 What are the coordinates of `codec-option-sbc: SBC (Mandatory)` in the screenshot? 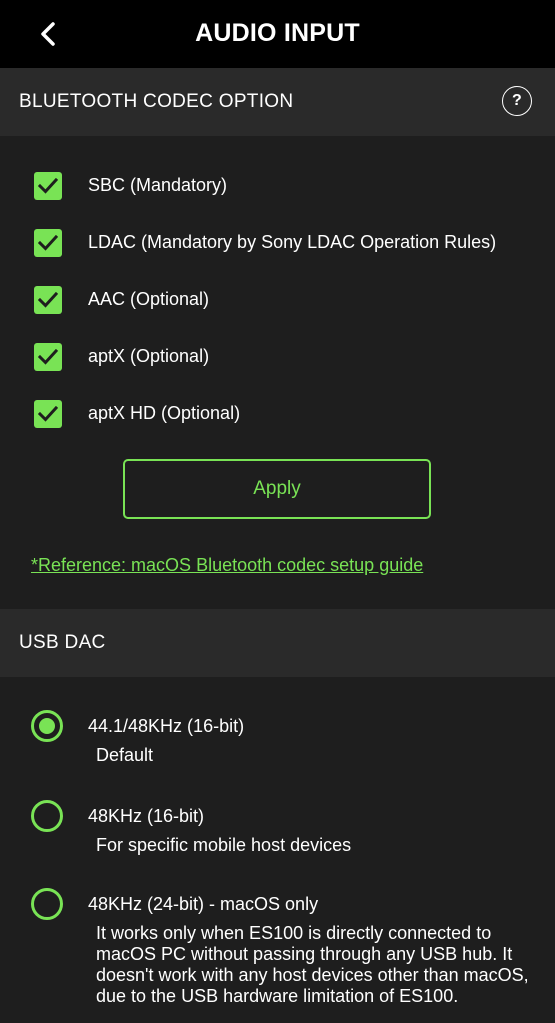 It's located at (277, 197).